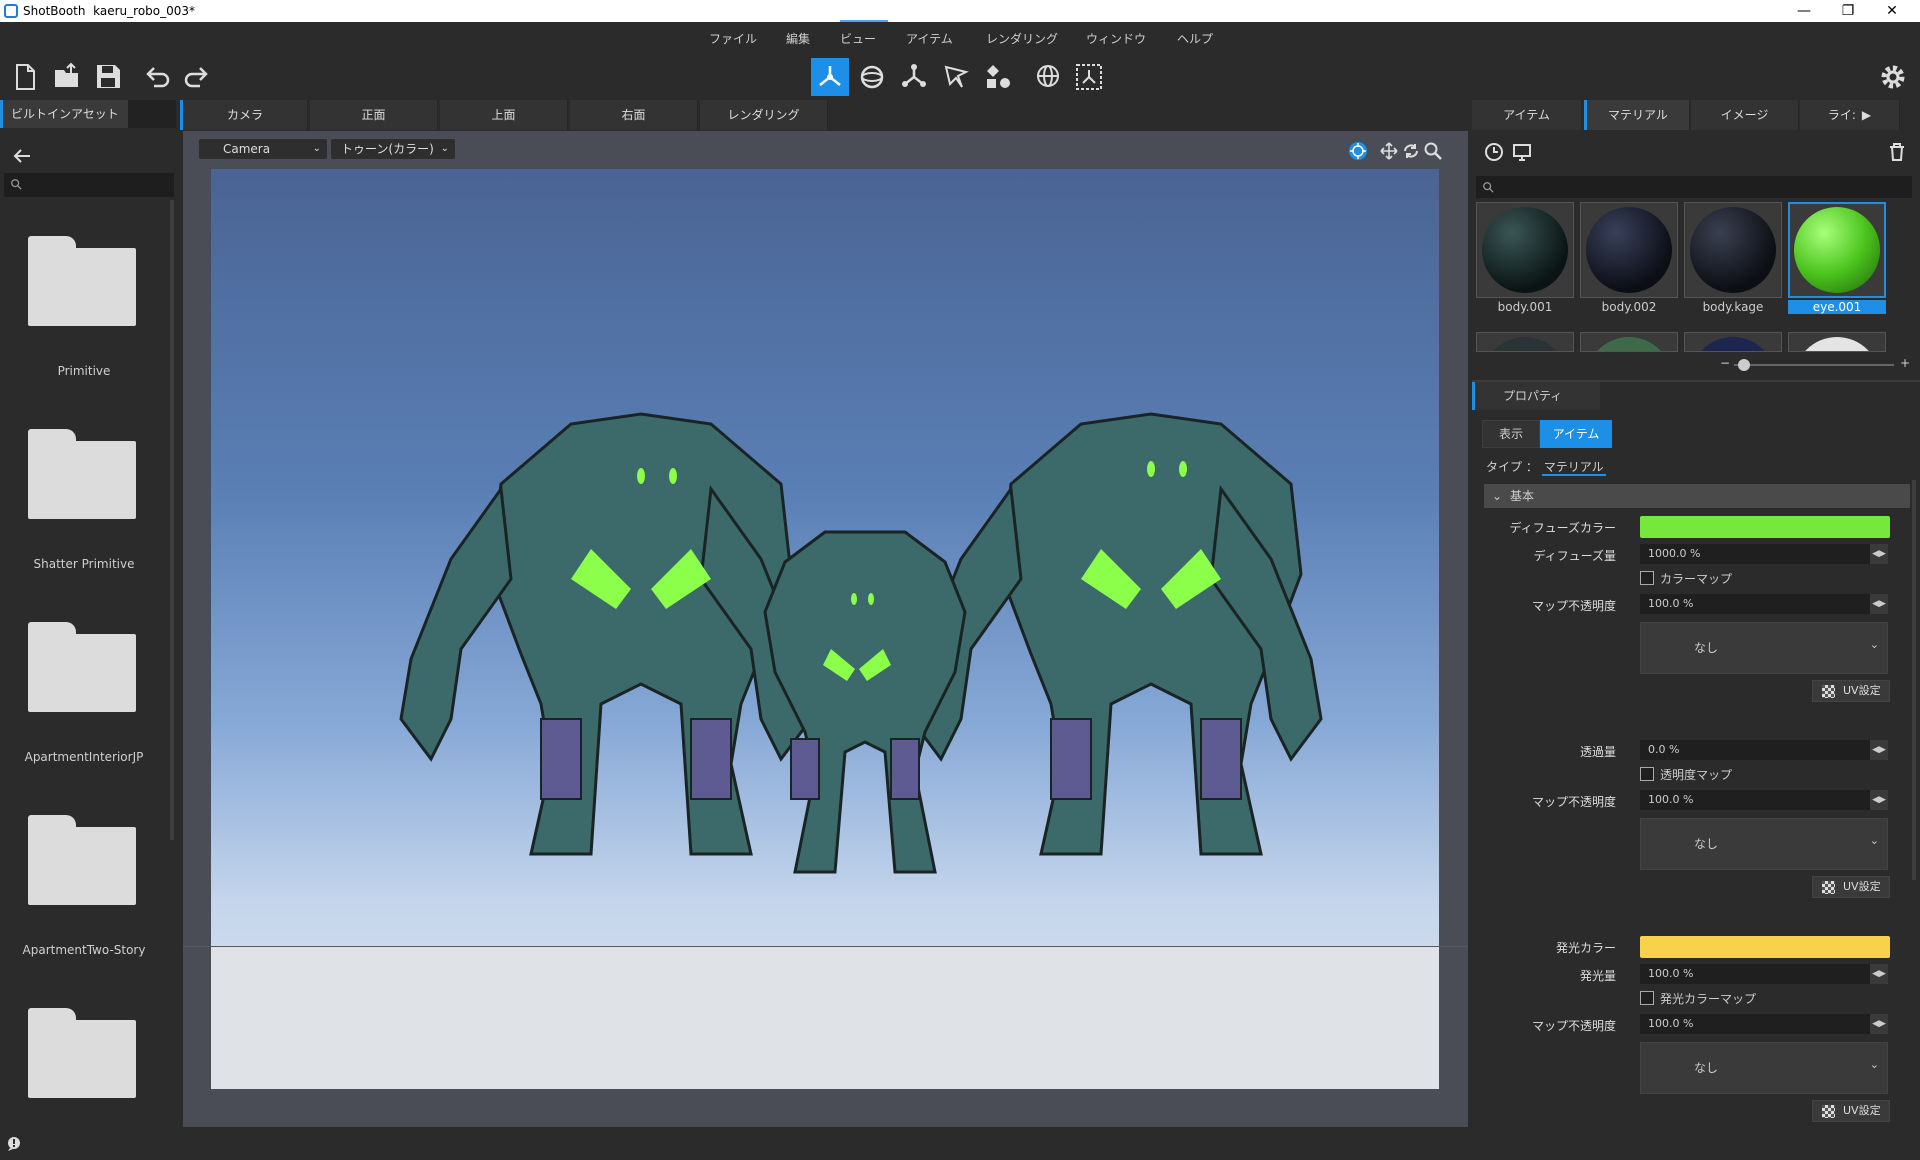 The image size is (1920, 1160). Describe the element at coordinates (172, 520) in the screenshot. I see `asset-scrollbar` at that location.